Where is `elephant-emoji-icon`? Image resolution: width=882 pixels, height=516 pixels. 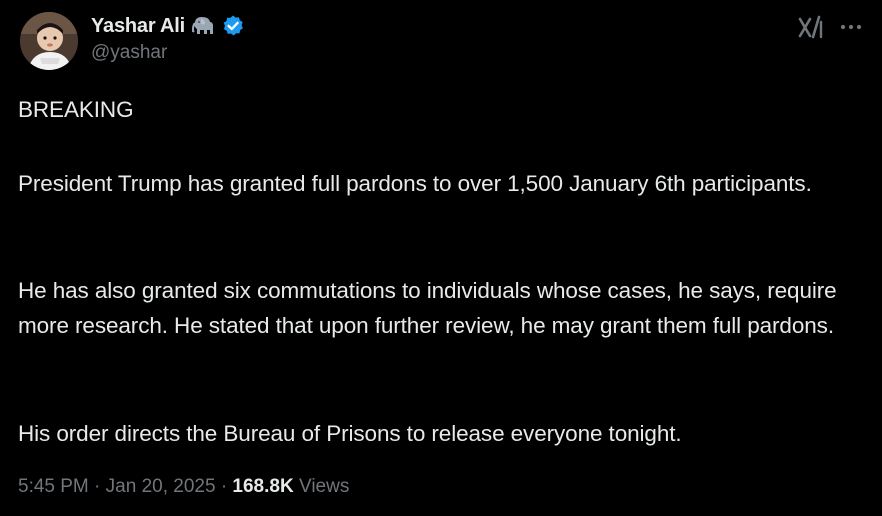 elephant-emoji-icon is located at coordinates (204, 26).